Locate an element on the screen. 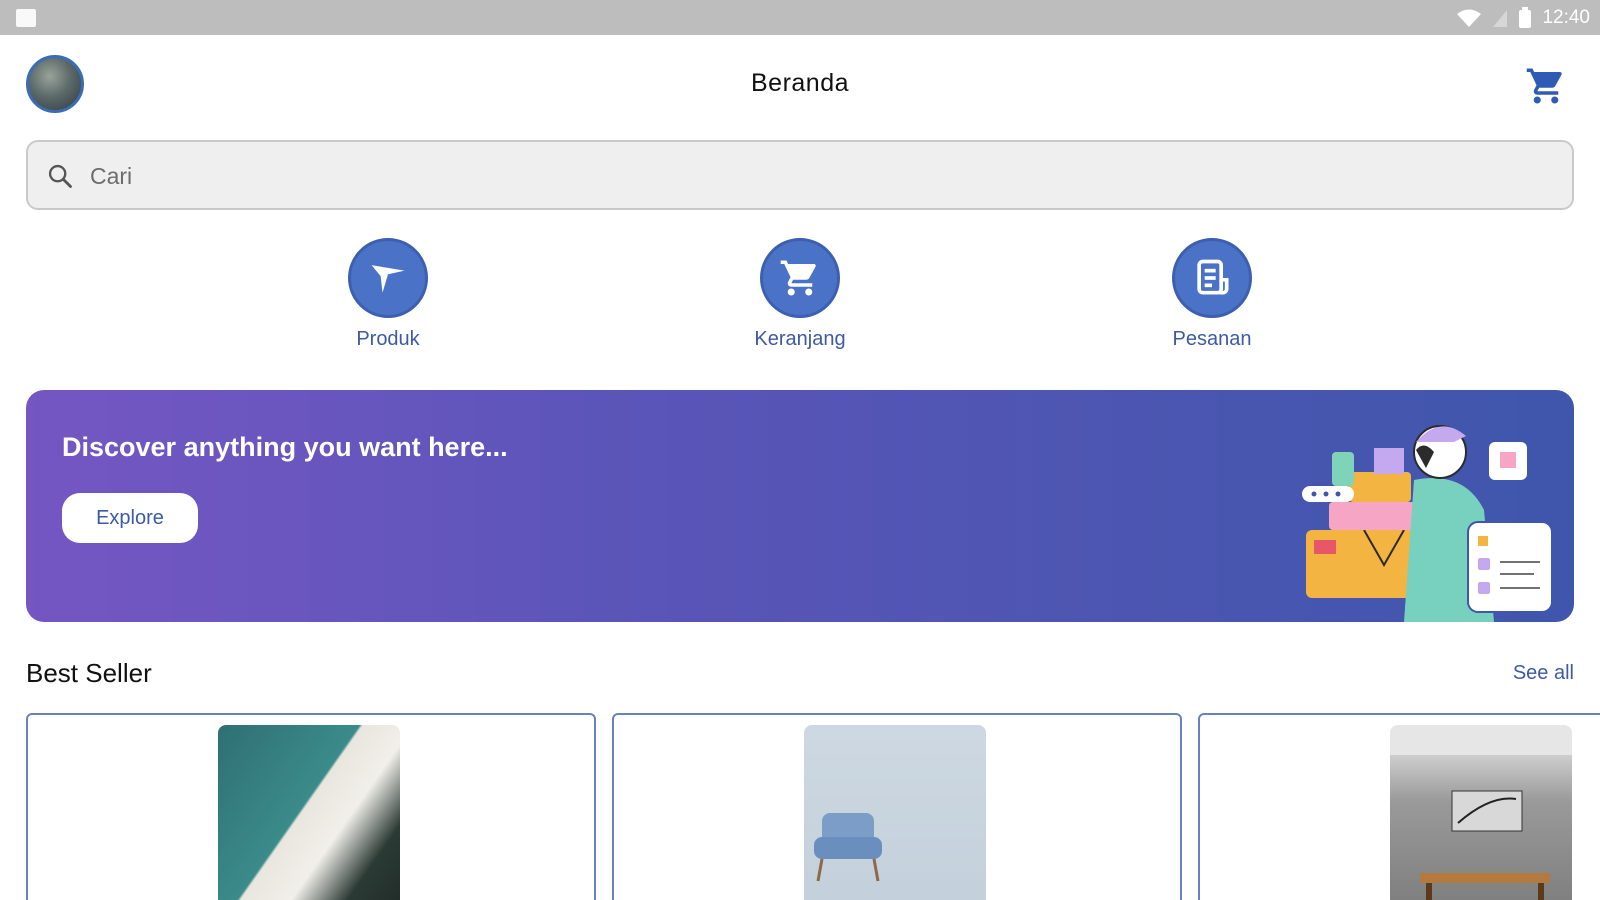 This screenshot has width=1600, height=900. best-seller-title: Best Seller is located at coordinates (89, 673).